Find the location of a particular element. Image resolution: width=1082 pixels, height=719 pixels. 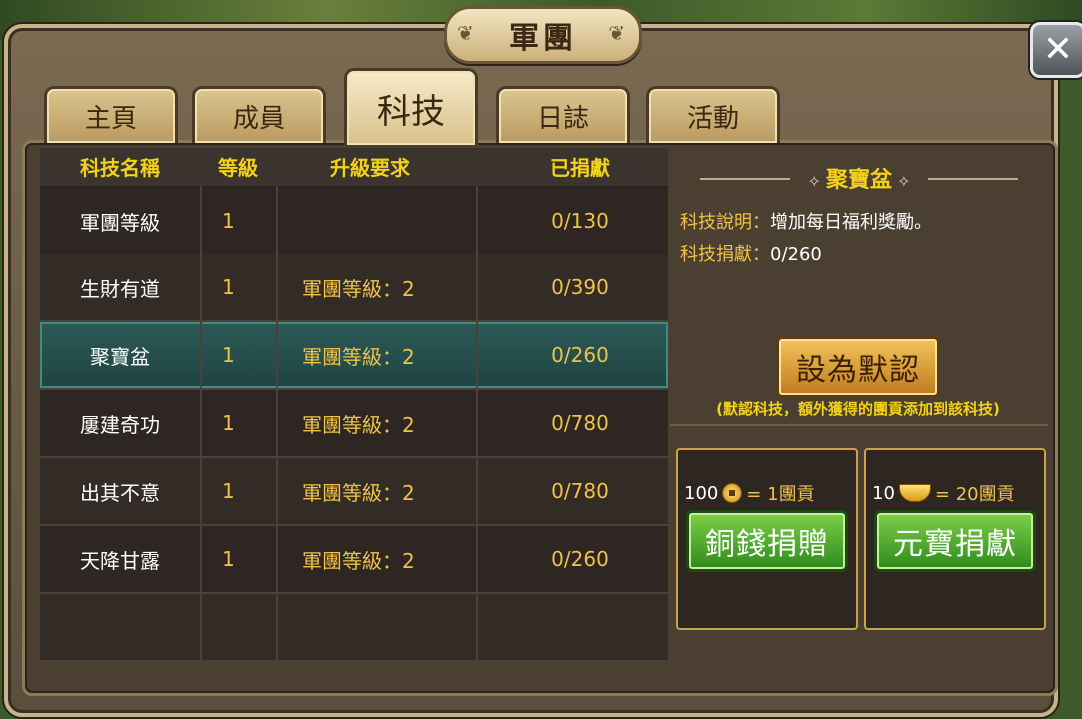

tab-home: 主頁 is located at coordinates (111, 114).